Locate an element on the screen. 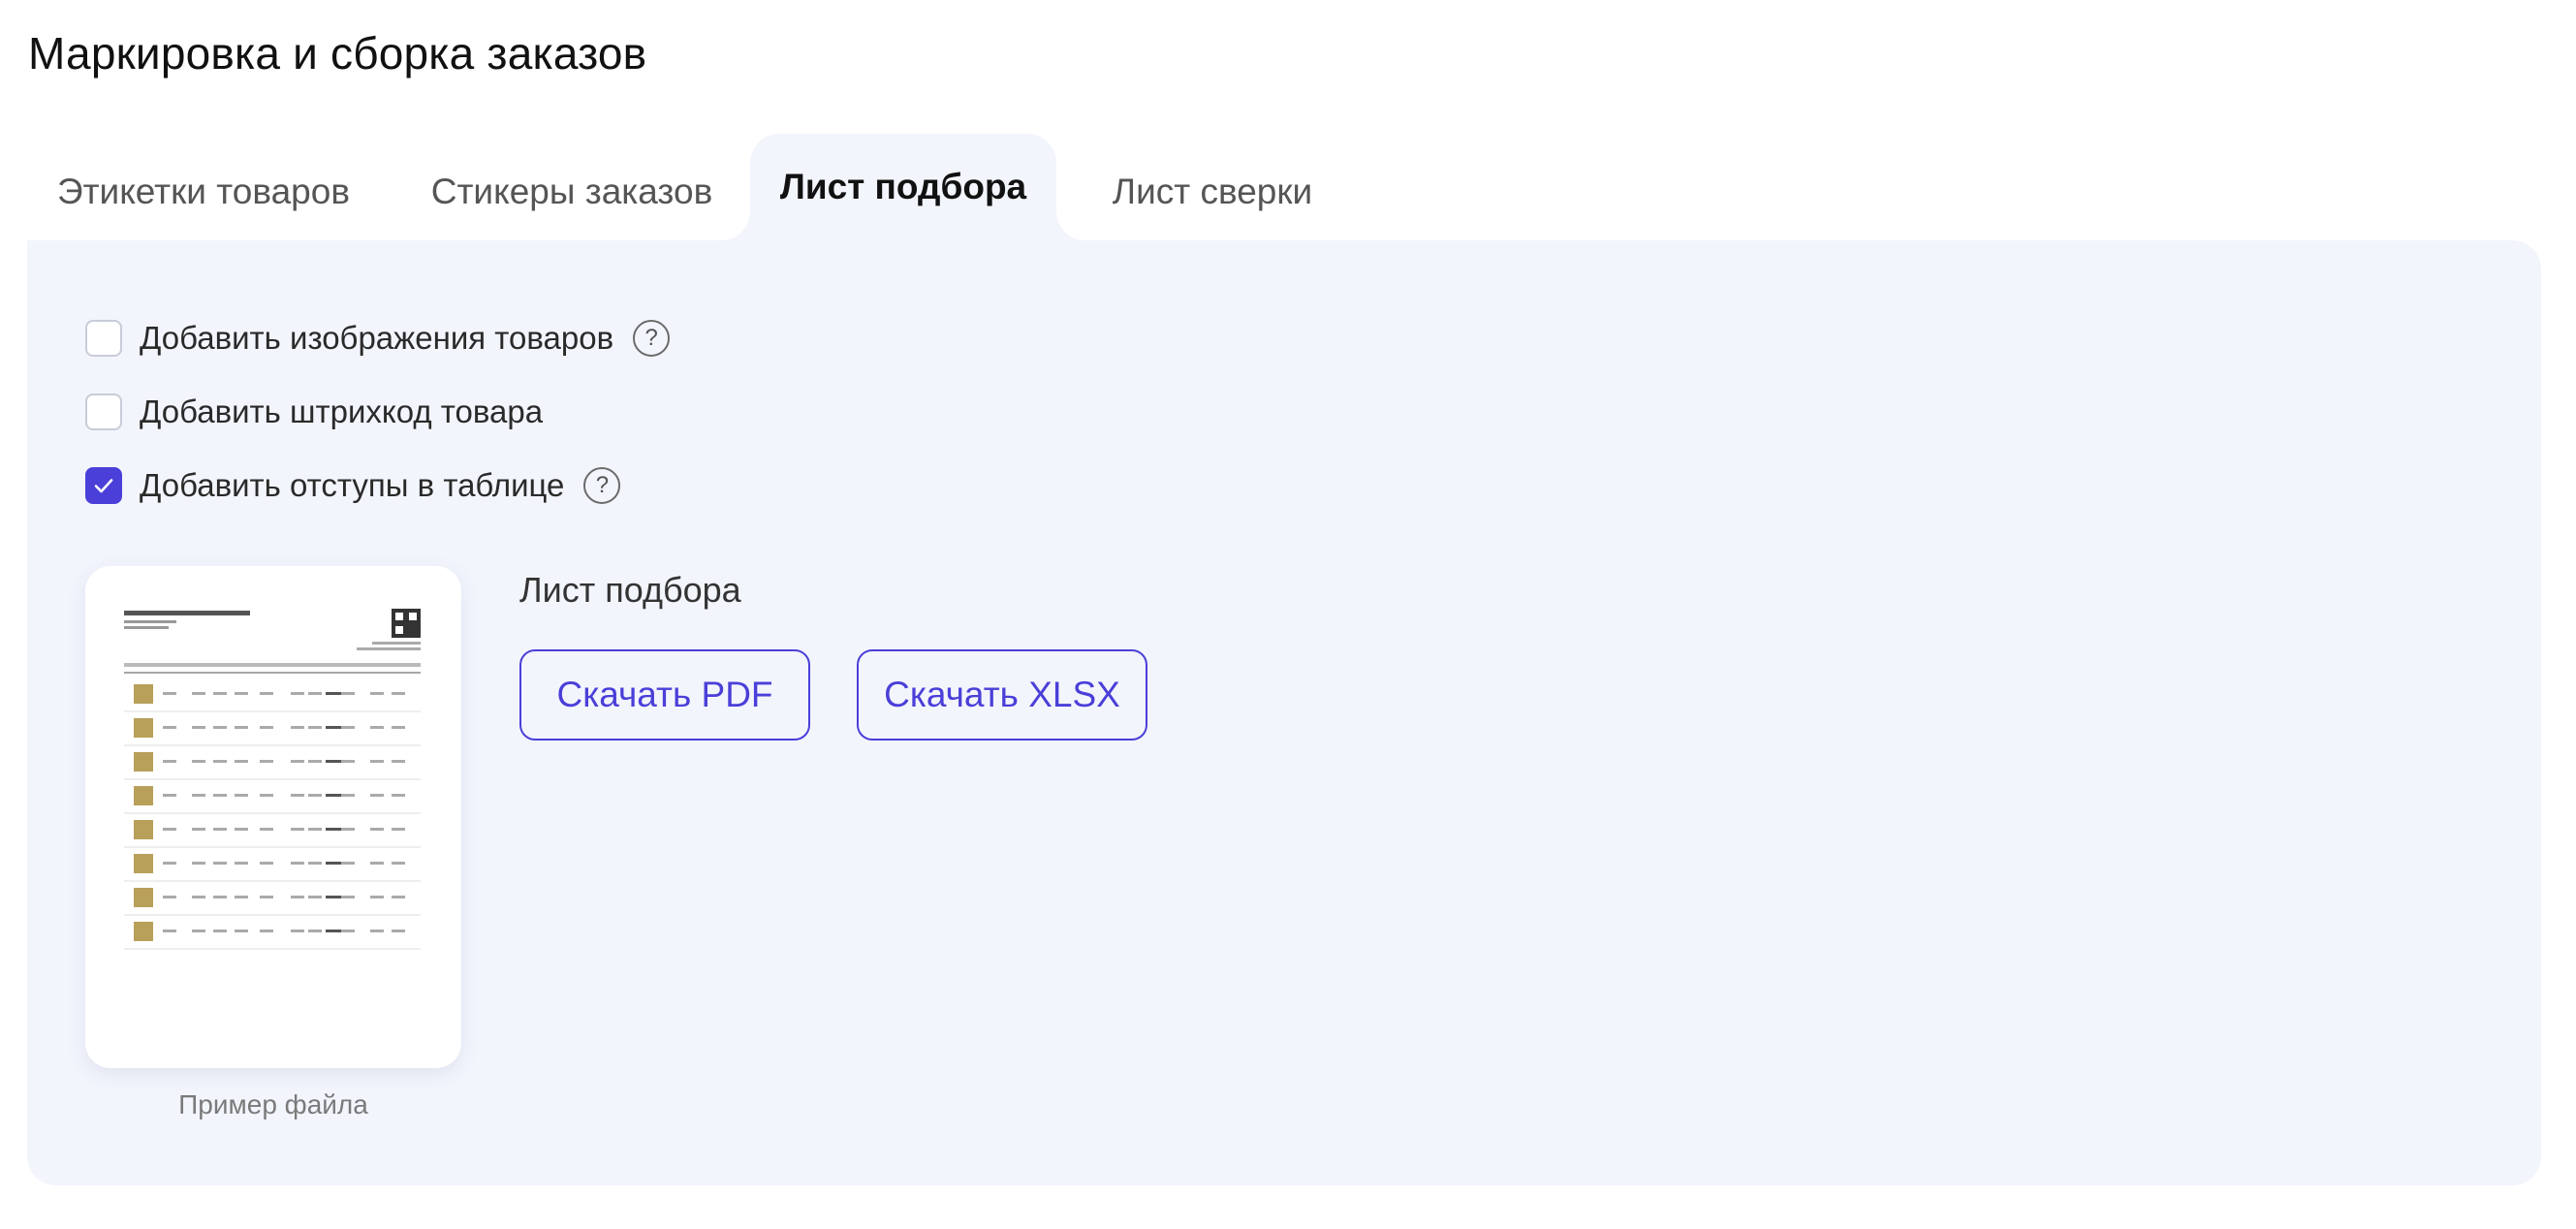 The height and width of the screenshot is (1229, 2576). option-label: Добавить изображения товаров is located at coordinates (377, 338).